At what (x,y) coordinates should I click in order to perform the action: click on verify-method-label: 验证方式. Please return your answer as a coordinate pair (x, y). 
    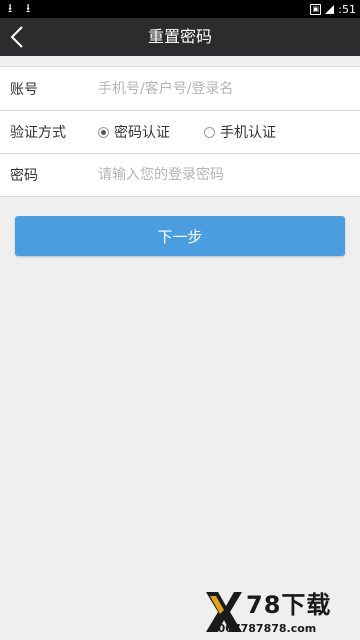
    Looking at the image, I should click on (38, 133).